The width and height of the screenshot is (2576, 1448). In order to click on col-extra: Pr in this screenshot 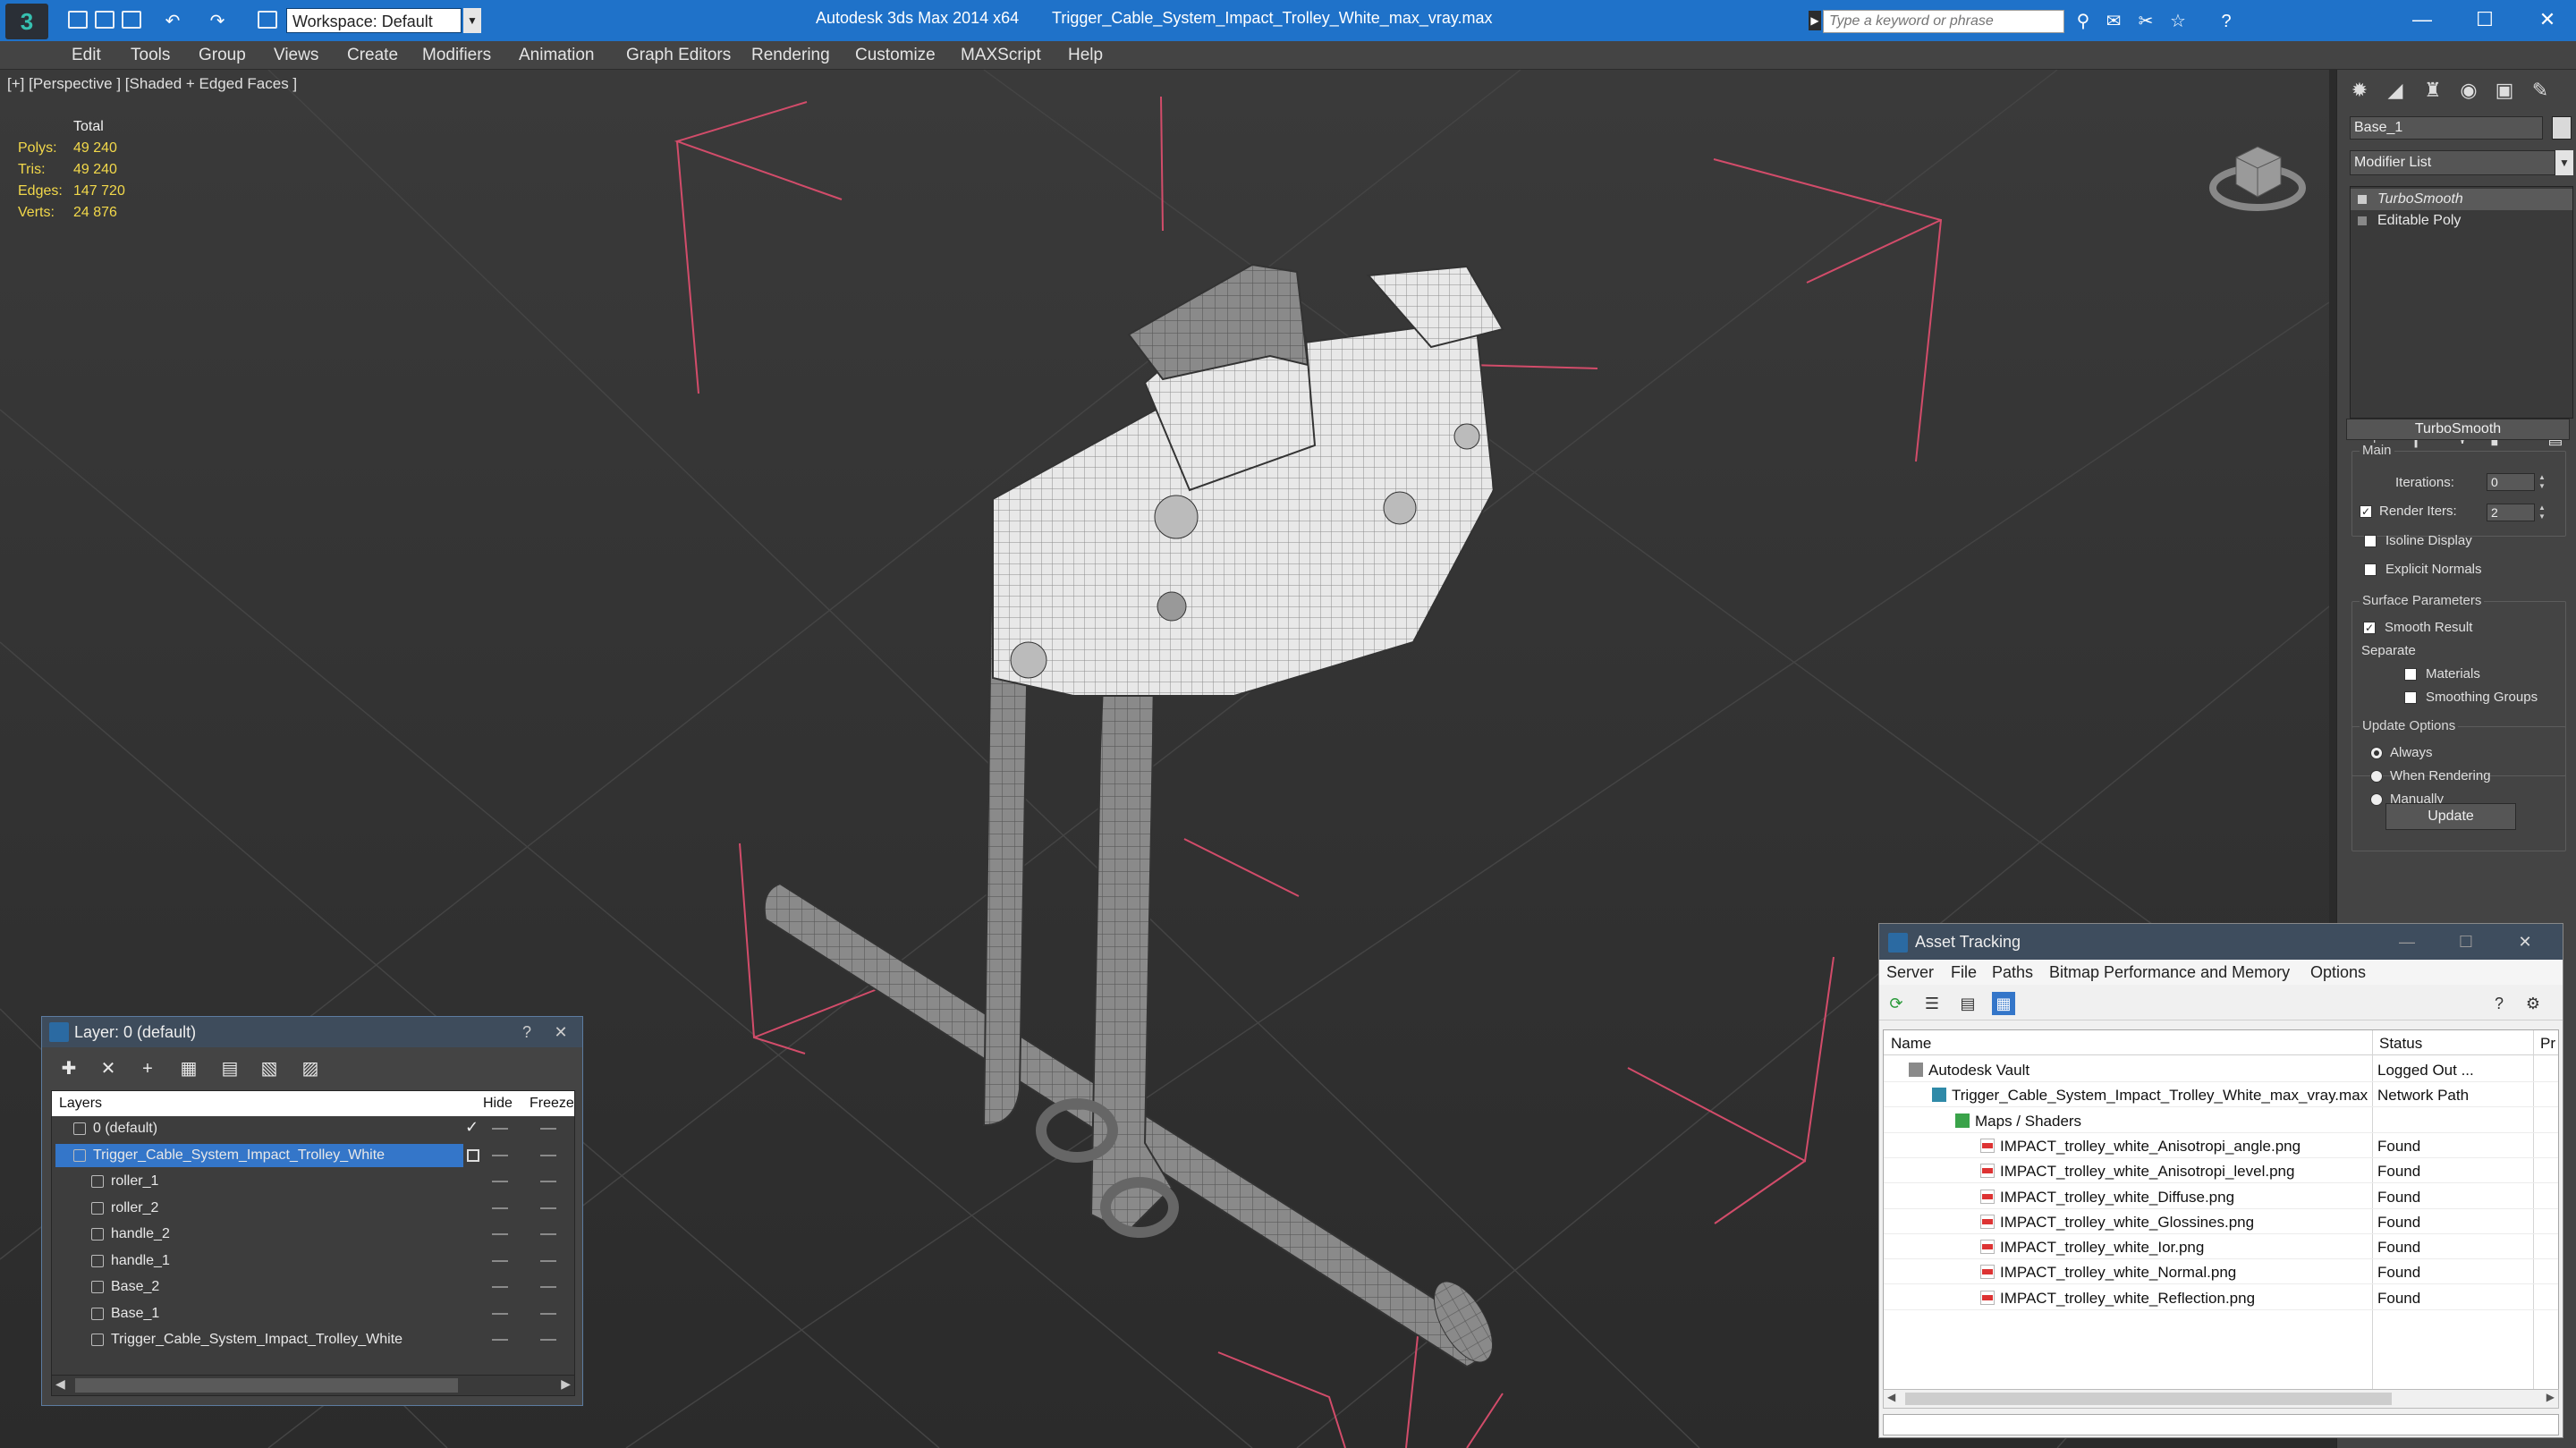, I will do `click(2547, 1044)`.